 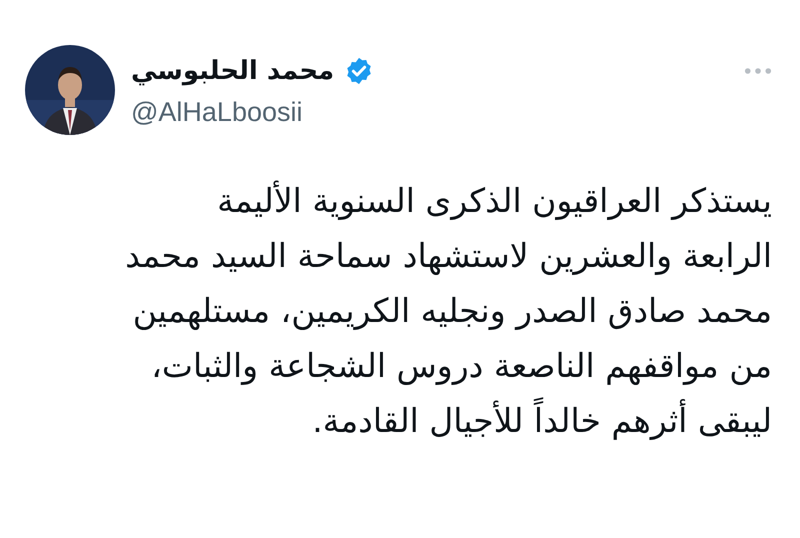 What do you see at coordinates (232, 71) in the screenshot?
I see `author-name: محمد الحلبوسي` at bounding box center [232, 71].